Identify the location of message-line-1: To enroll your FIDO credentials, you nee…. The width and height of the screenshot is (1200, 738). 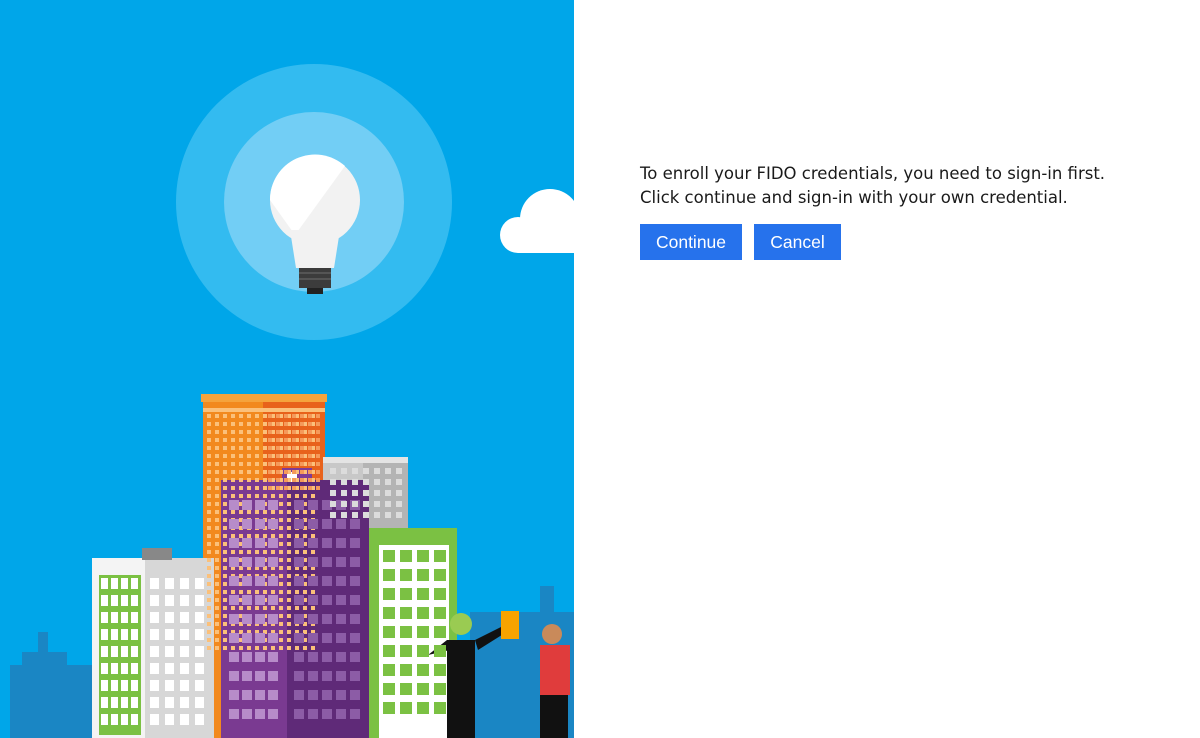
(873, 173).